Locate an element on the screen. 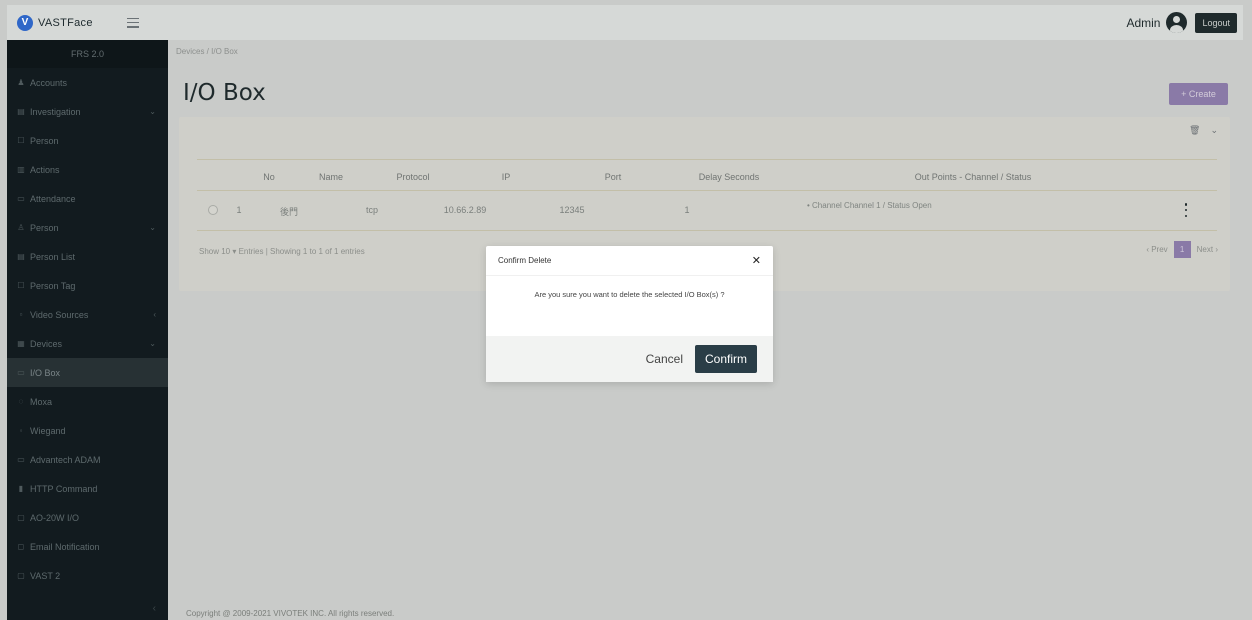  ao-icon: ▢ is located at coordinates (21, 517).